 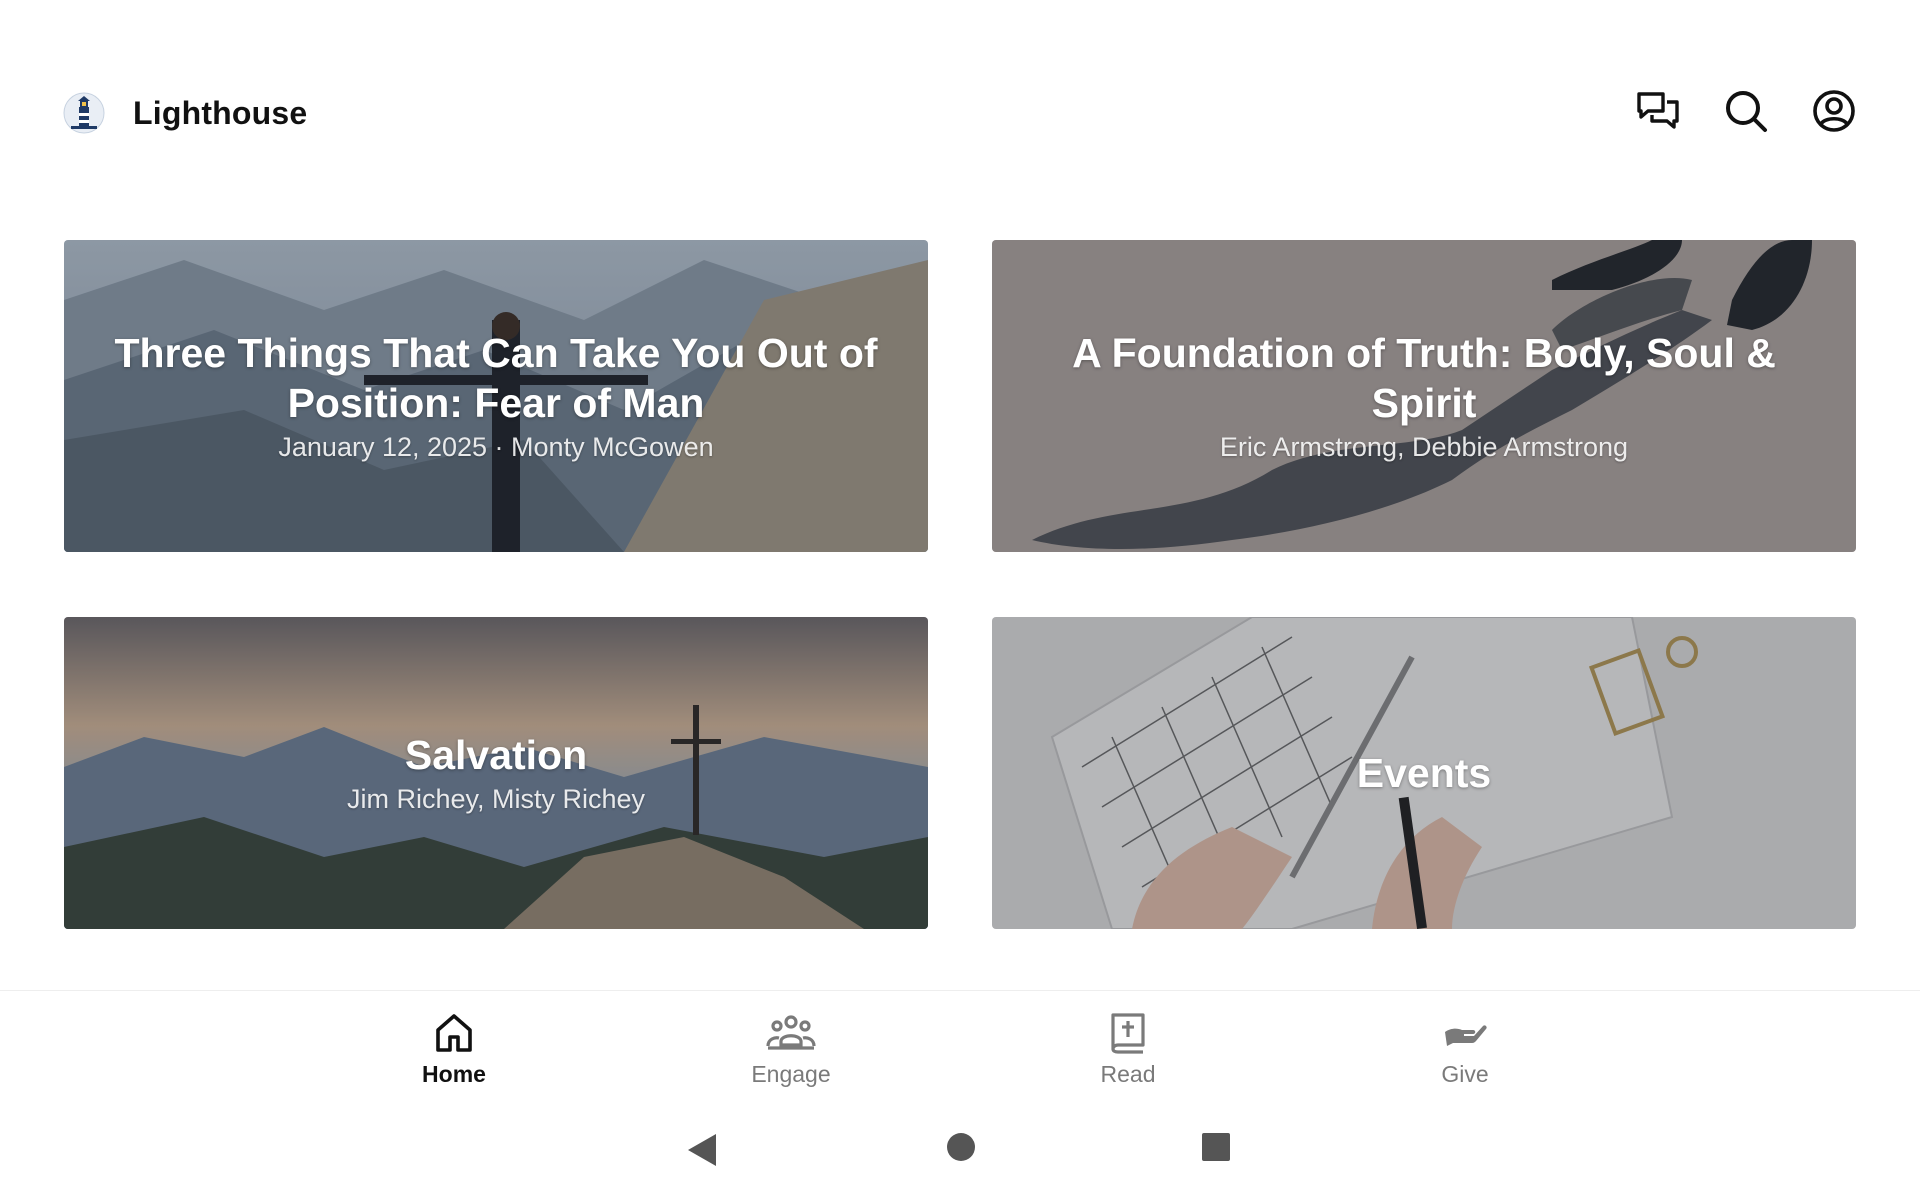 I want to click on header-actions, so click(x=1725, y=111).